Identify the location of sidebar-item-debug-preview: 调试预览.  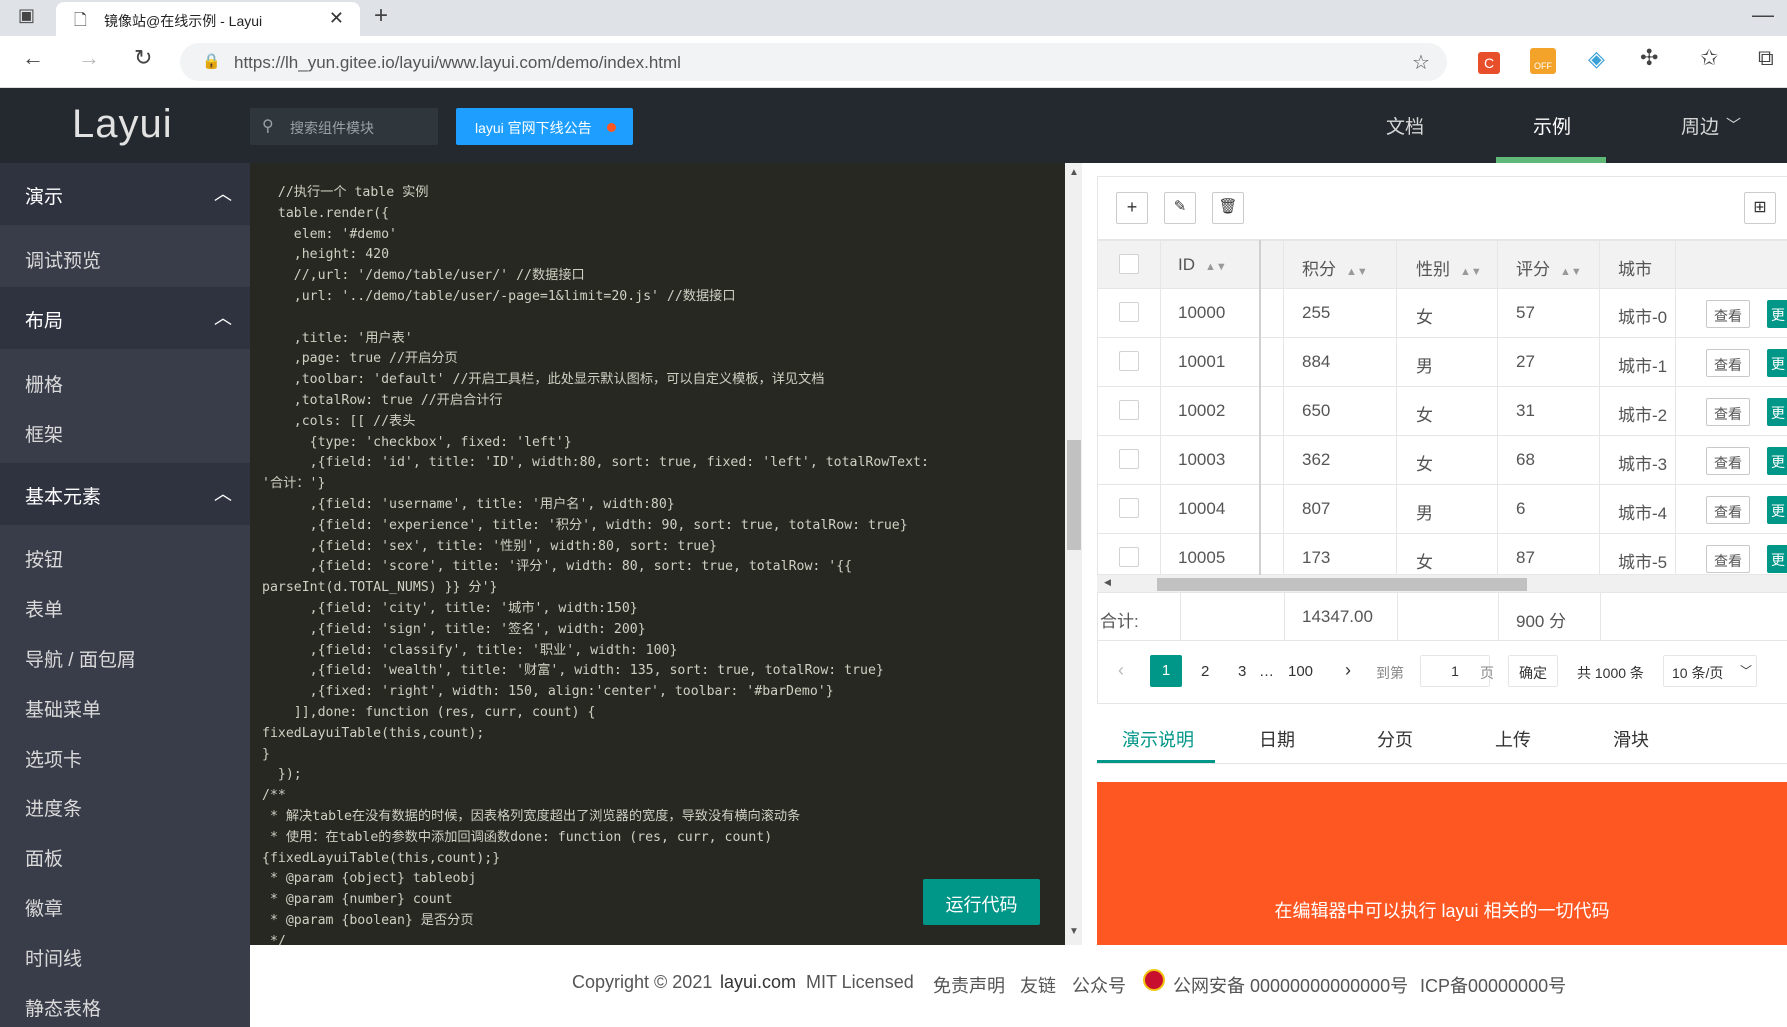
(63, 259).